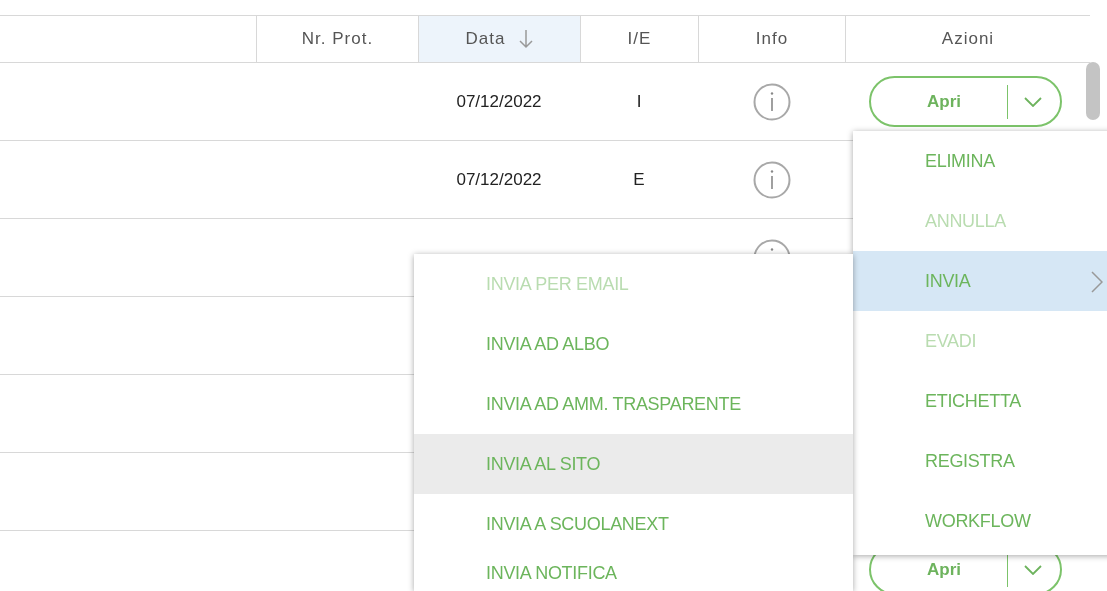 The width and height of the screenshot is (1107, 591). What do you see at coordinates (633, 404) in the screenshot?
I see `submenu-item: INVIA AD AMM. TRASPARENTE` at bounding box center [633, 404].